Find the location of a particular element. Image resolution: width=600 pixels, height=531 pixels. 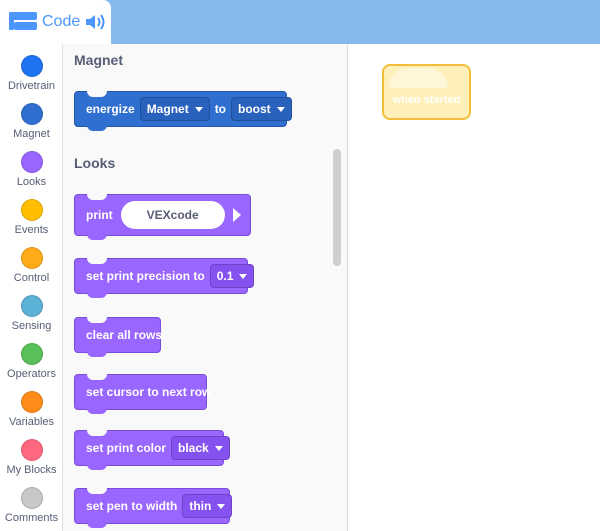

category-label: Operators is located at coordinates (31, 374).